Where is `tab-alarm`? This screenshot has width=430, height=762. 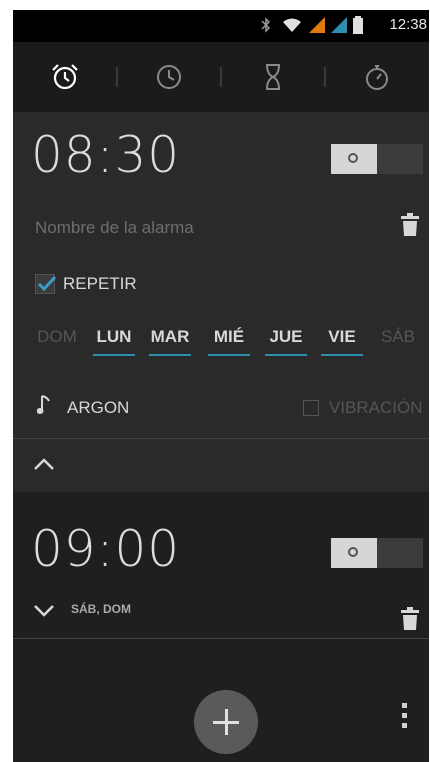
tab-alarm is located at coordinates (65, 77).